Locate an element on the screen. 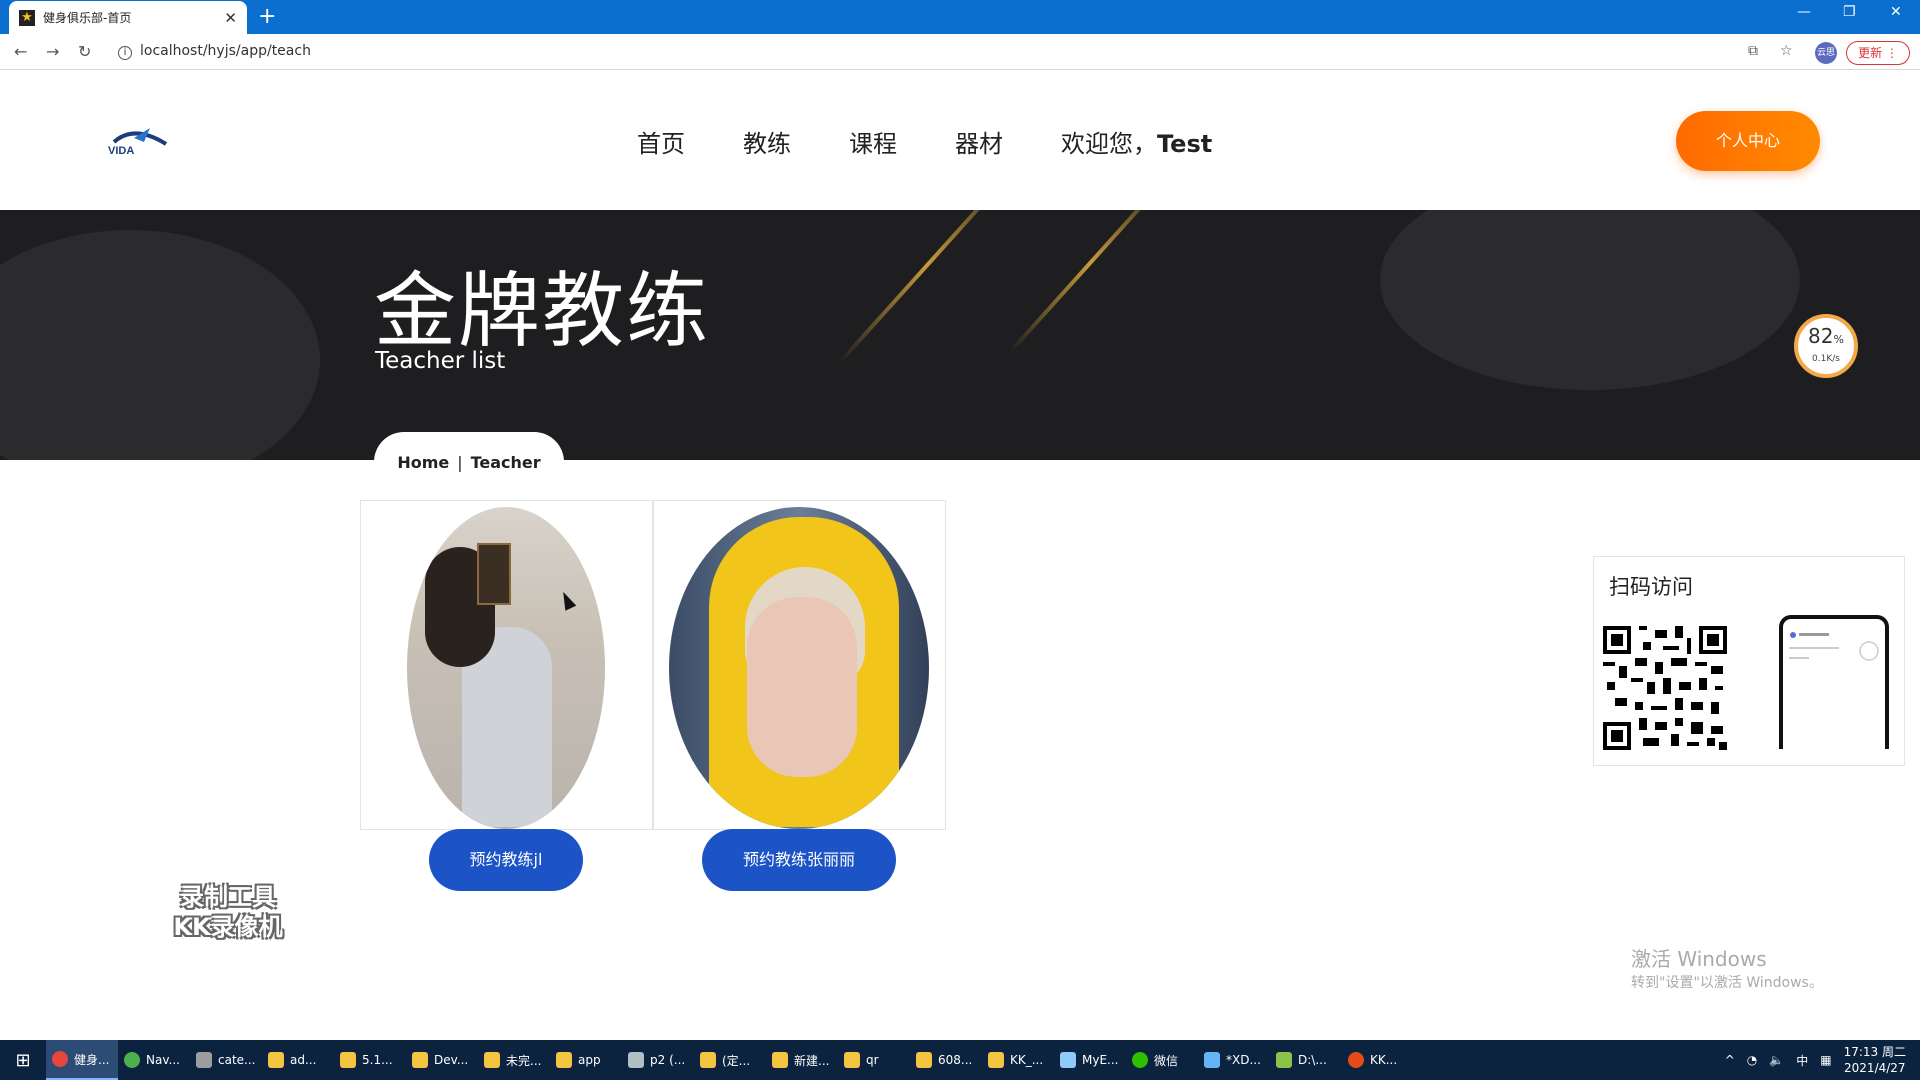  watermark-line2: KK录像机 is located at coordinates (228, 927).